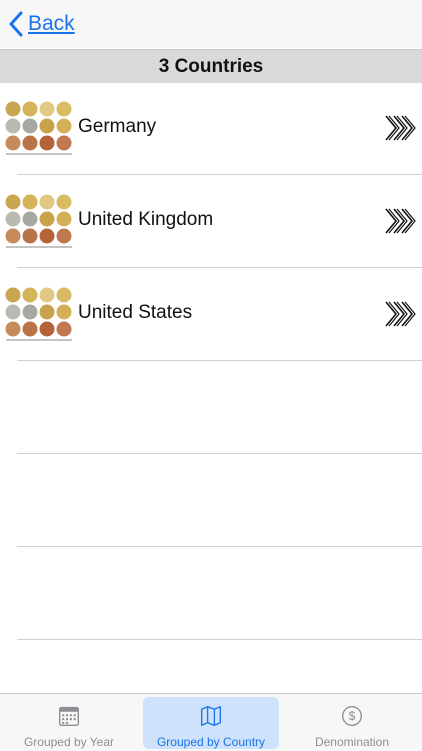 This screenshot has height=751, width=422. I want to click on country-row-germany: Germany, so click(211, 128).